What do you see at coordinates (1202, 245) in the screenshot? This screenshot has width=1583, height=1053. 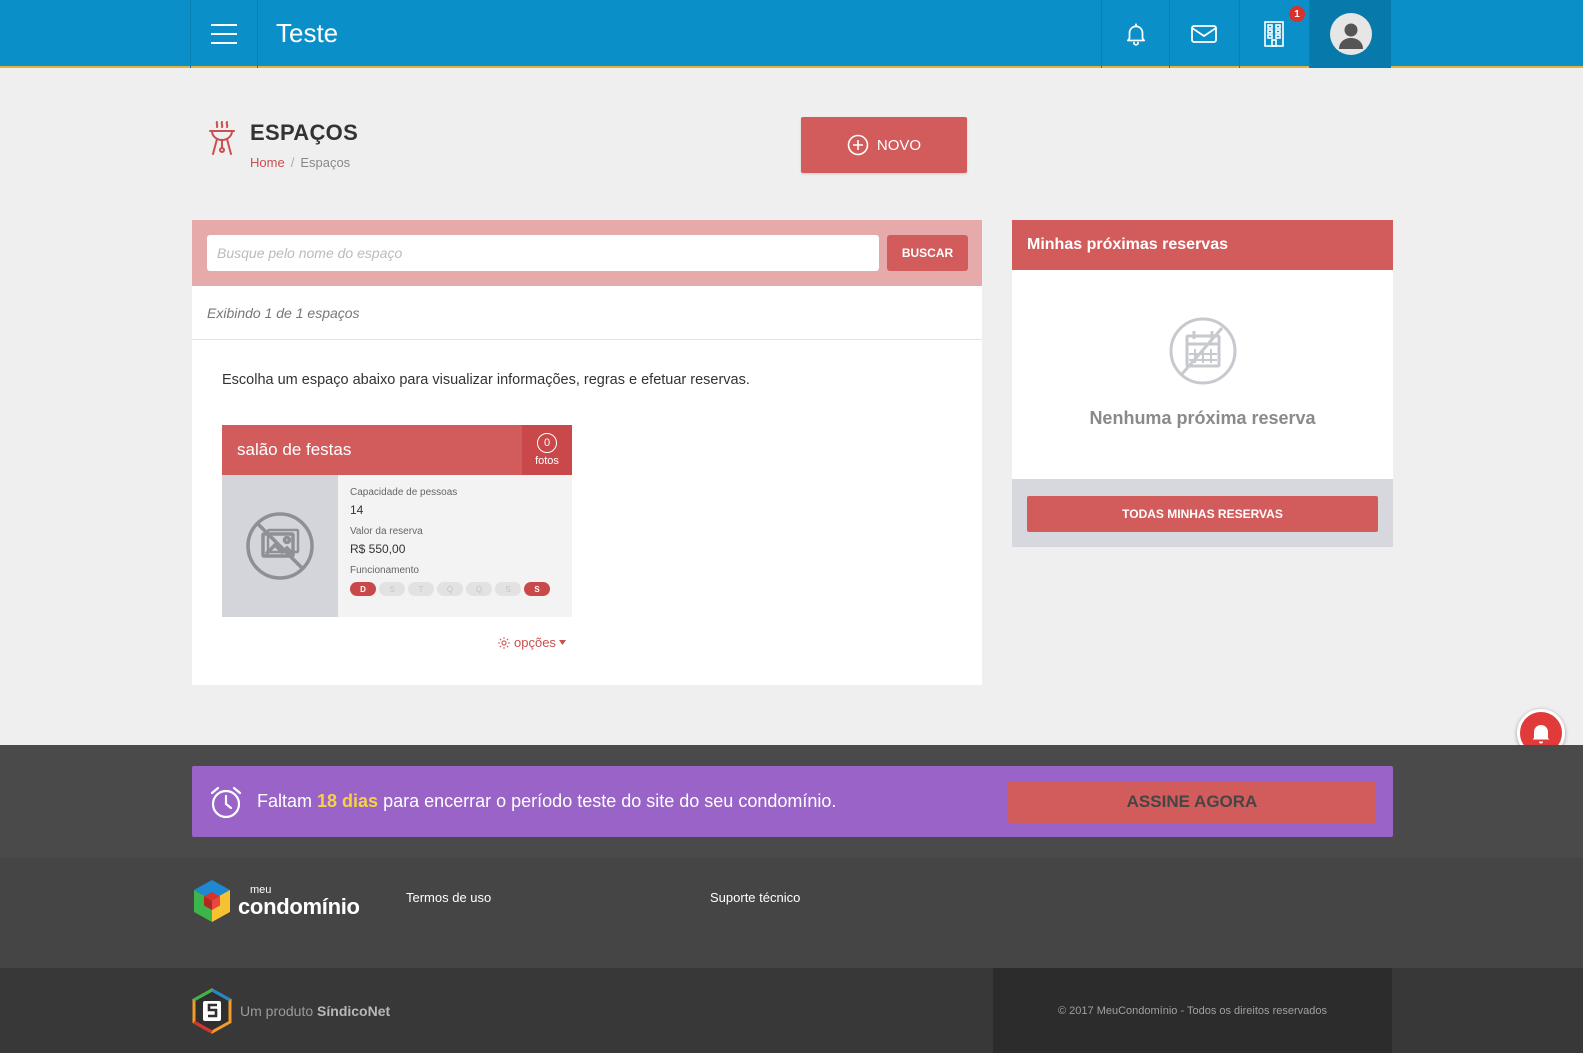 I see `reservations-title: Minhas próximas reservas` at bounding box center [1202, 245].